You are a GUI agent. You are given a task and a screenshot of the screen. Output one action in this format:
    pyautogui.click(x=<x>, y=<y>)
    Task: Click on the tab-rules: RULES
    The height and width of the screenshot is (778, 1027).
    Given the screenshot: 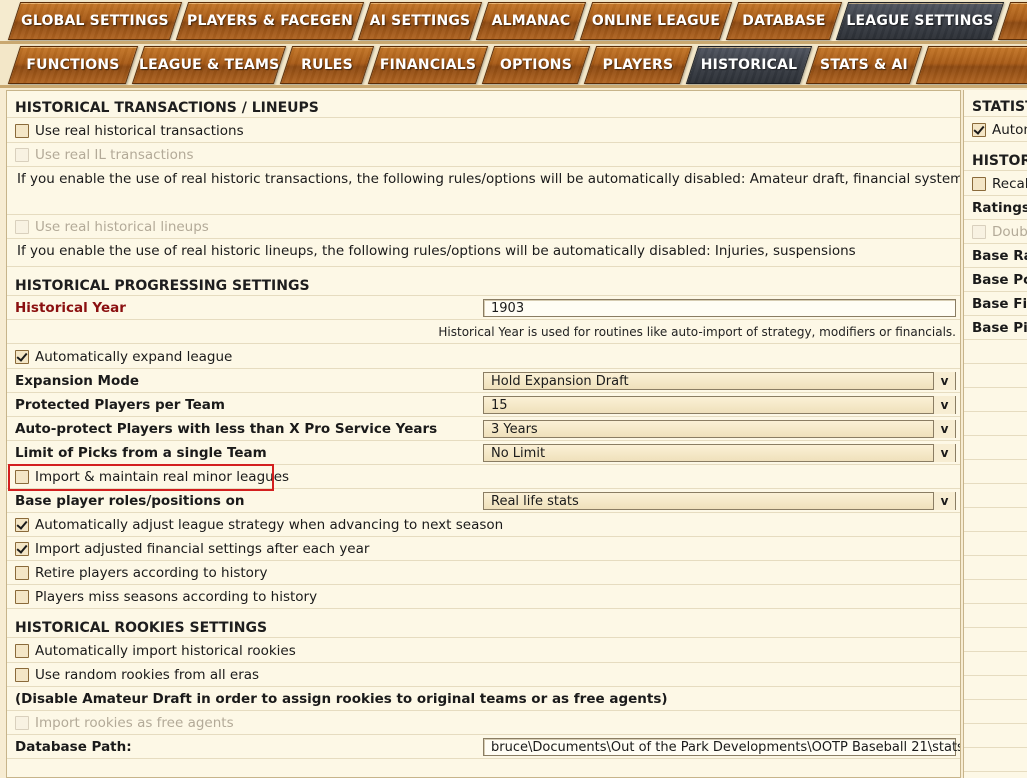 What is the action you would take?
    pyautogui.click(x=327, y=65)
    